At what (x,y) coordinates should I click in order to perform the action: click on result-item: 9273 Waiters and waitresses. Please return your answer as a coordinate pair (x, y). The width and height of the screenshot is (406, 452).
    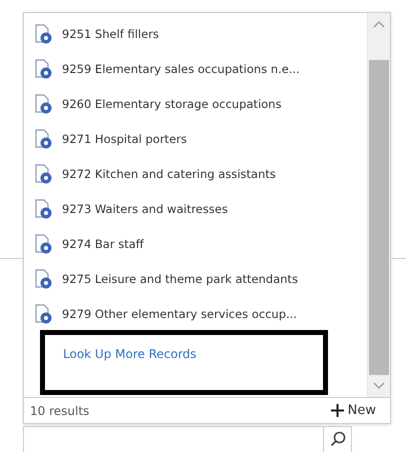
    Looking at the image, I should click on (145, 209).